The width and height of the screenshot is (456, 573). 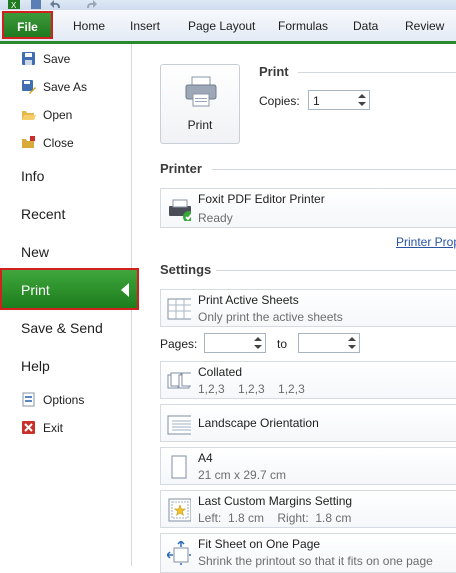 I want to click on quick-access-toolbar: X, so click(x=228, y=5).